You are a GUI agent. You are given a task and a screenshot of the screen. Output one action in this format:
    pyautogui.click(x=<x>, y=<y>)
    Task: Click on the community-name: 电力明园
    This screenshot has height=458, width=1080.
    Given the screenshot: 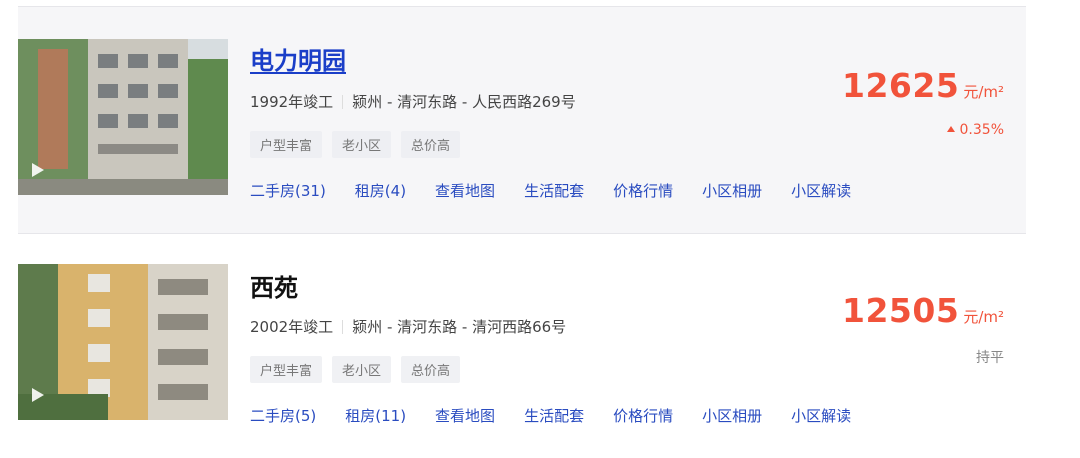 What is the action you would take?
    pyautogui.click(x=298, y=58)
    